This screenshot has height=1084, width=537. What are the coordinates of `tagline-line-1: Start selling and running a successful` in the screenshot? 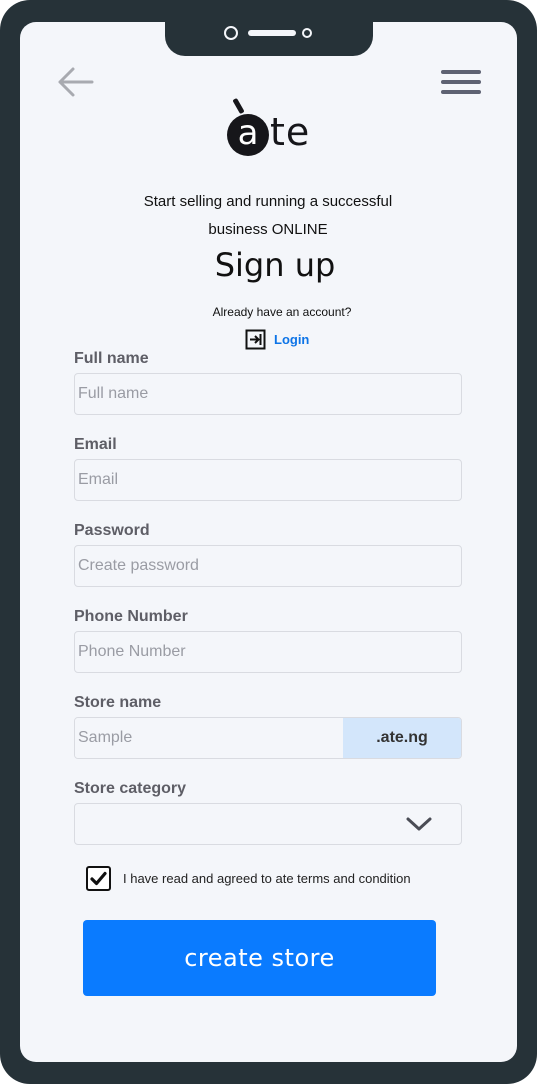 It's located at (268, 201).